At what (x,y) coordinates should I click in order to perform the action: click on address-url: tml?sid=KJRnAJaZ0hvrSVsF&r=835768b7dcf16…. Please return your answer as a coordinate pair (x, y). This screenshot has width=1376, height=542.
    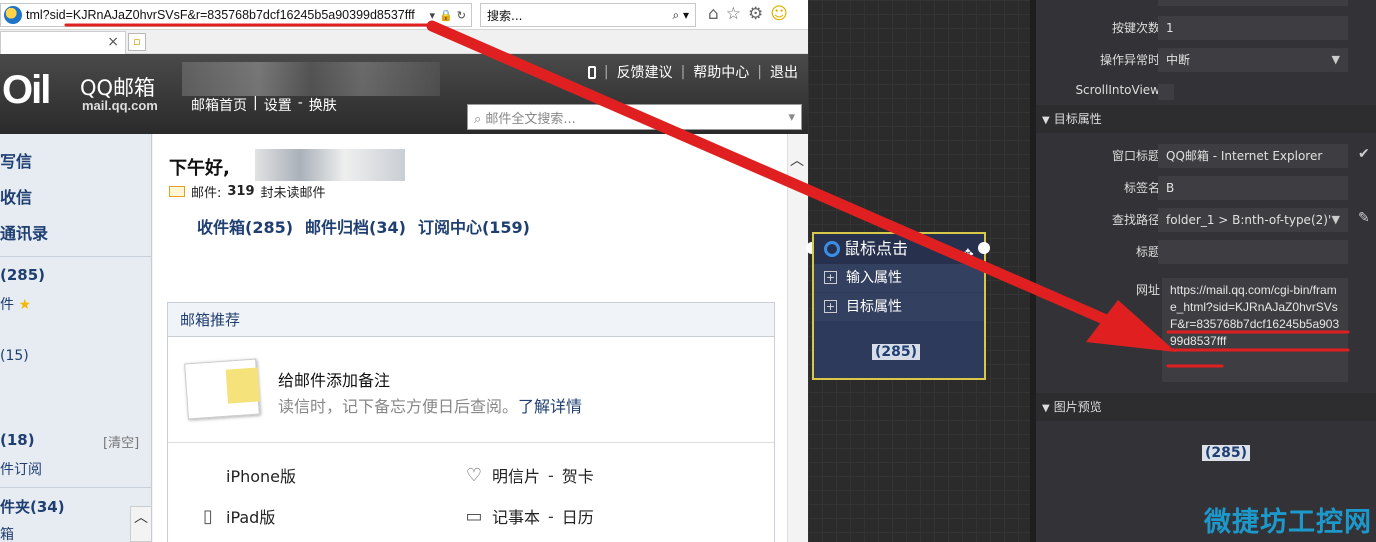
    Looking at the image, I should click on (228, 15).